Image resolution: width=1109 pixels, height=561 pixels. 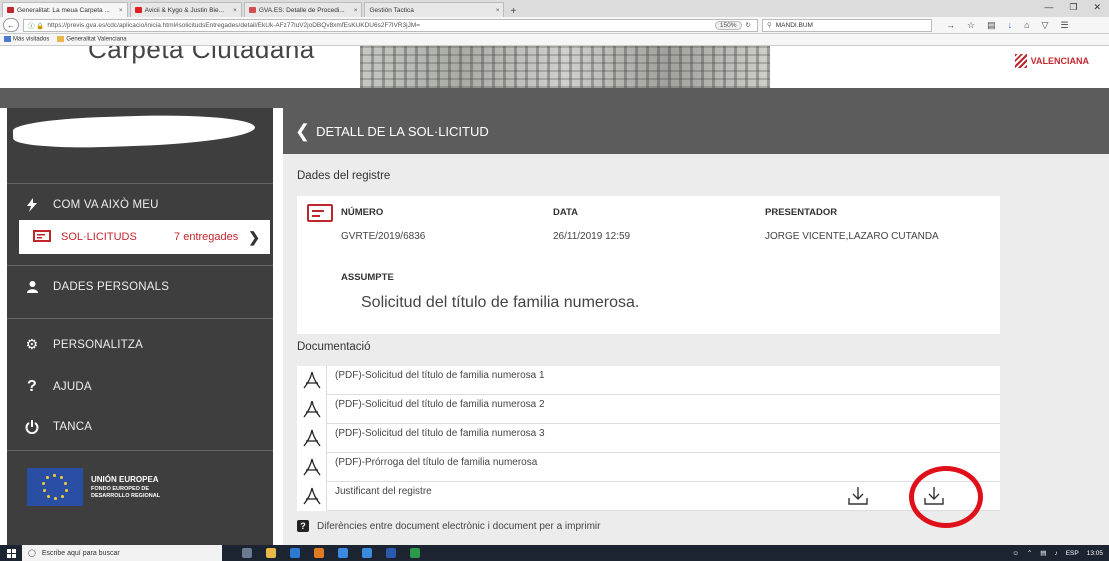 I want to click on edge-icon, so click(x=295, y=553).